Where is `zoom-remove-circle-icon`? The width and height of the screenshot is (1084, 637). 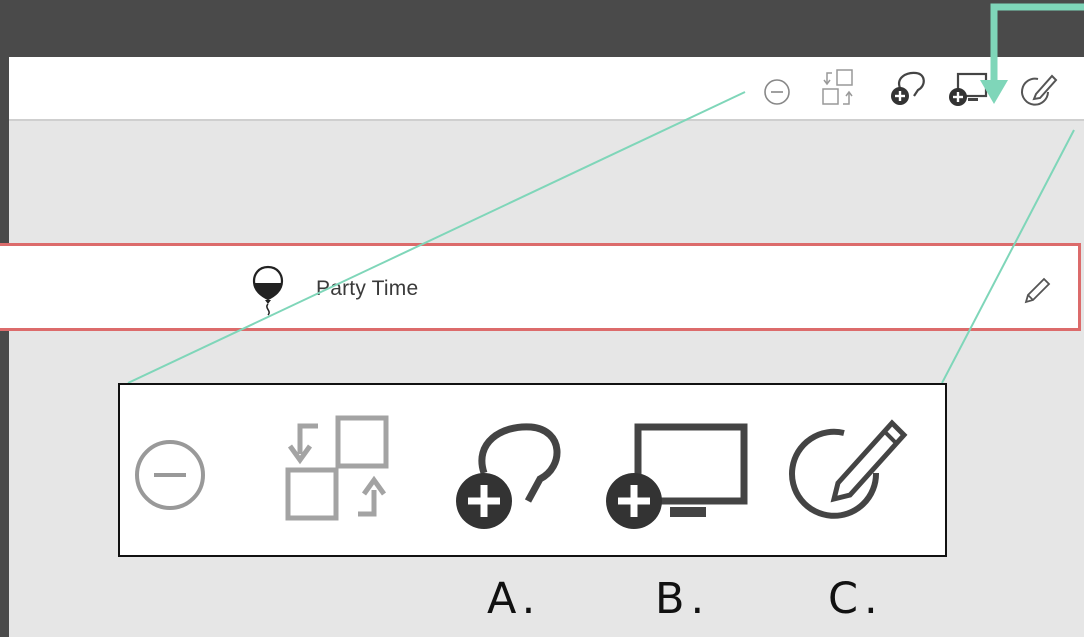
zoom-remove-circle-icon is located at coordinates (170, 475).